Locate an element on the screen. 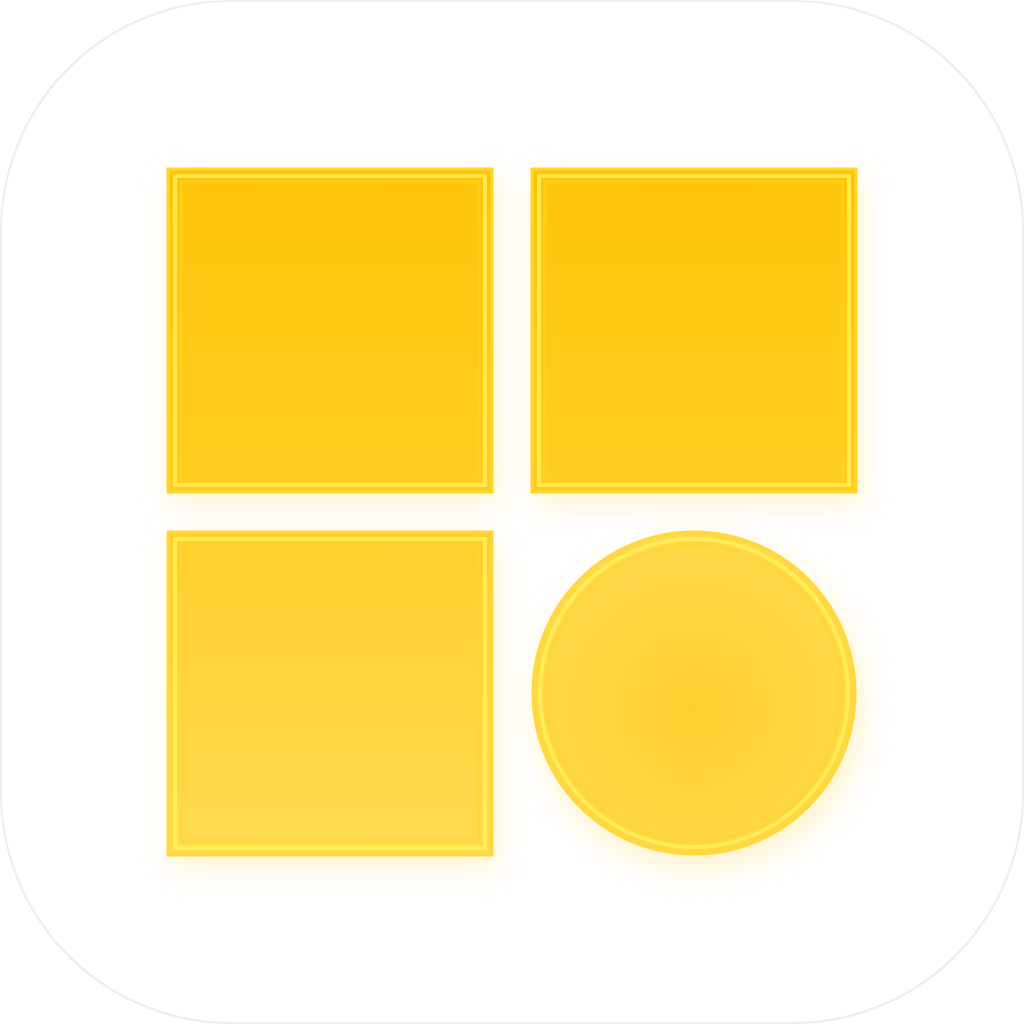  circle-tile-bottom-right is located at coordinates (694, 693).